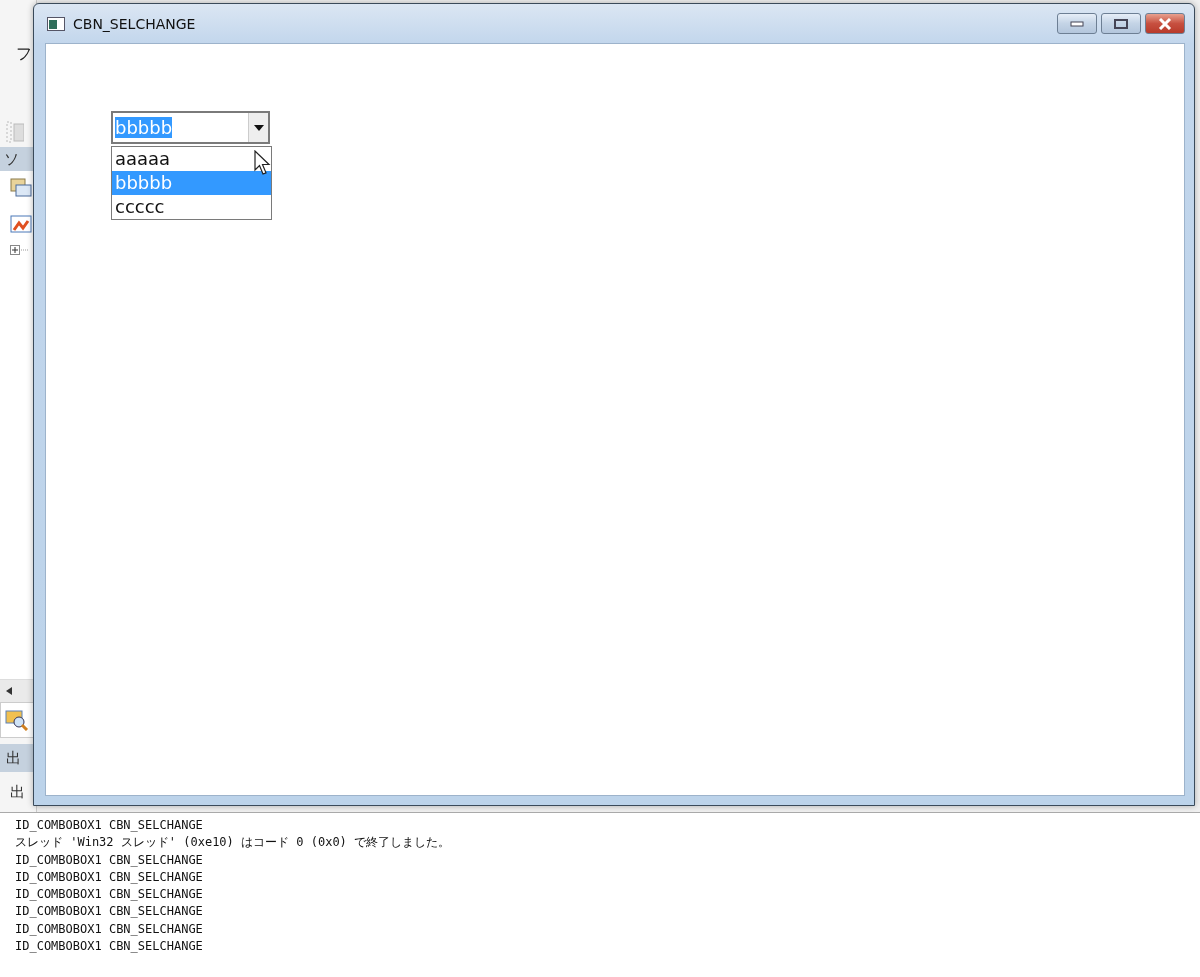 The height and width of the screenshot is (977, 1200). I want to click on minimize-button, so click(1077, 23).